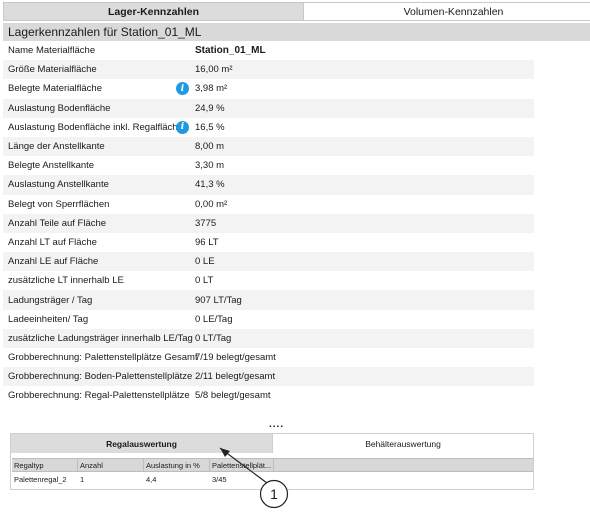 This screenshot has width=590, height=514. Describe the element at coordinates (45, 465) in the screenshot. I see `column-header-regaltyp: Regaltyp` at that location.